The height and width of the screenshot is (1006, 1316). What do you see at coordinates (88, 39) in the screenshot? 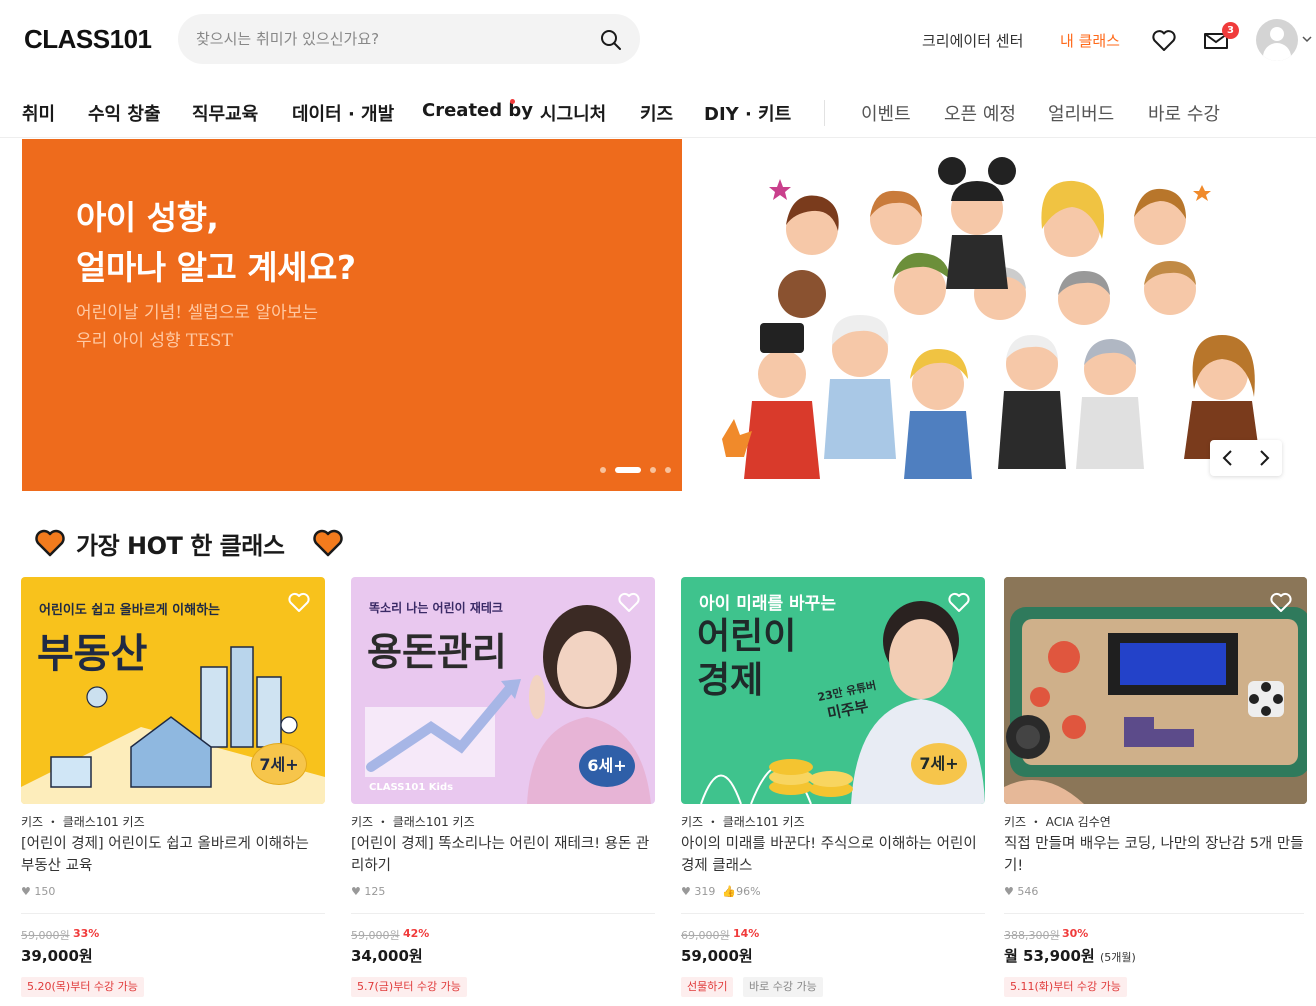
I see `logo: CLASS101` at bounding box center [88, 39].